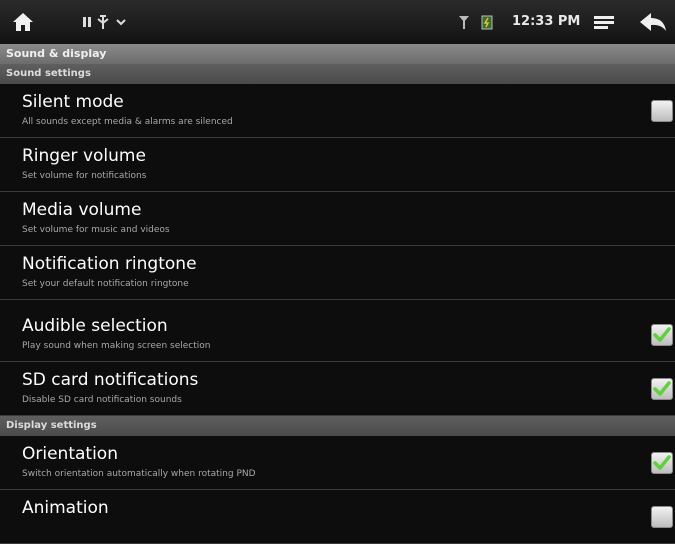 Image resolution: width=675 pixels, height=544 pixels. I want to click on setting-title: Orientation, so click(70, 454).